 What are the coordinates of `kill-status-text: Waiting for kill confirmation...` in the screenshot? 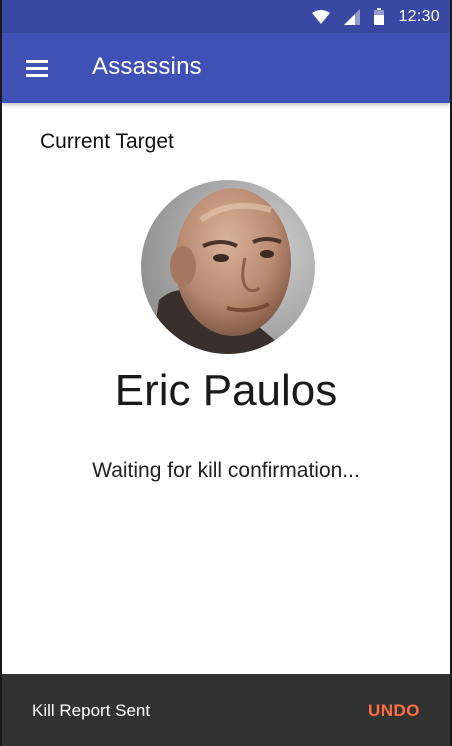 It's located at (226, 470).